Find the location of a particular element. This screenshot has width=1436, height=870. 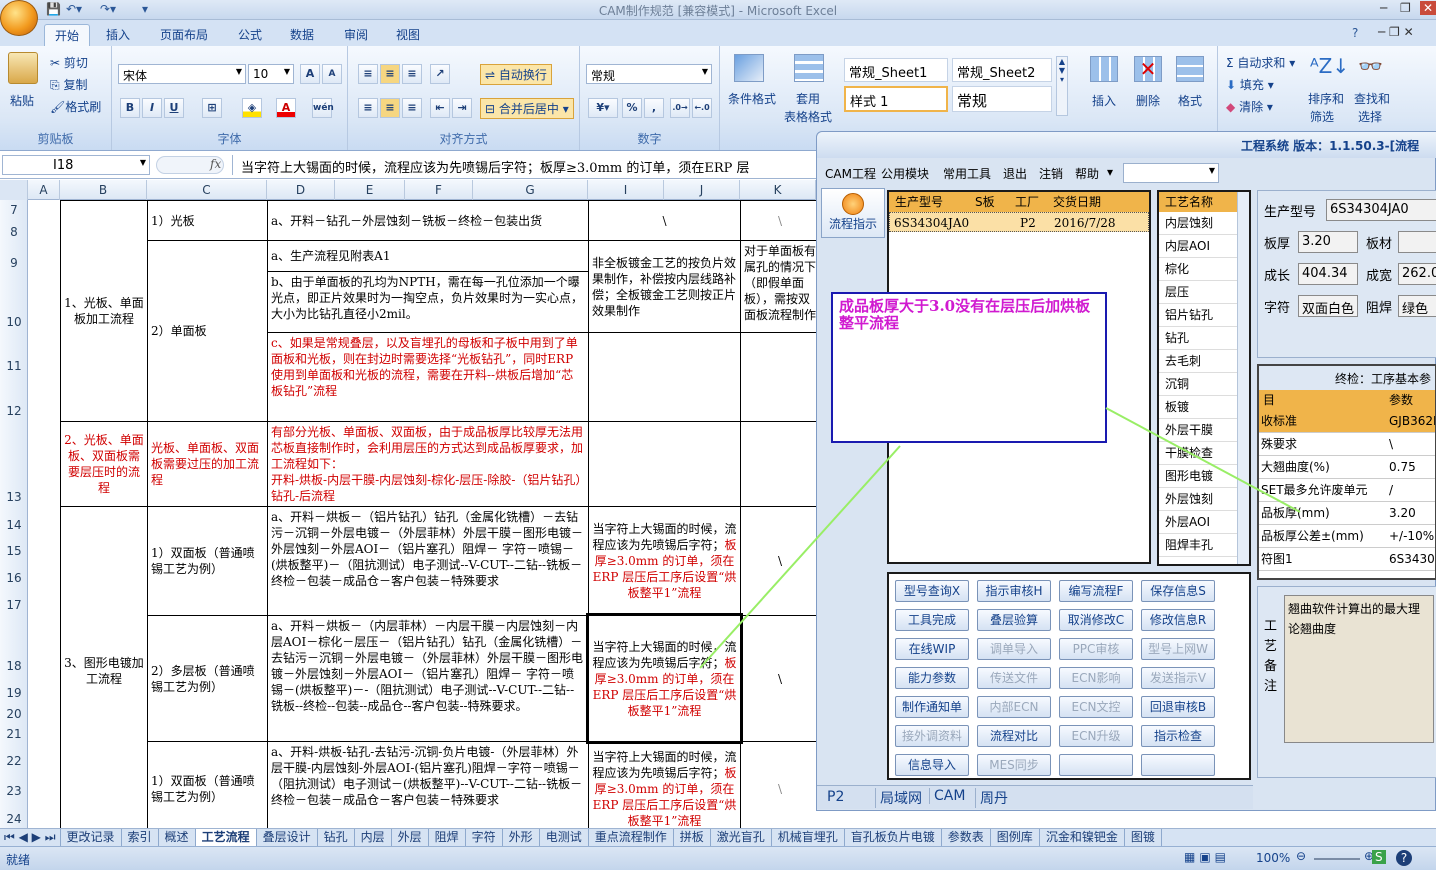

sheet-tab-2: 概述 is located at coordinates (177, 837).